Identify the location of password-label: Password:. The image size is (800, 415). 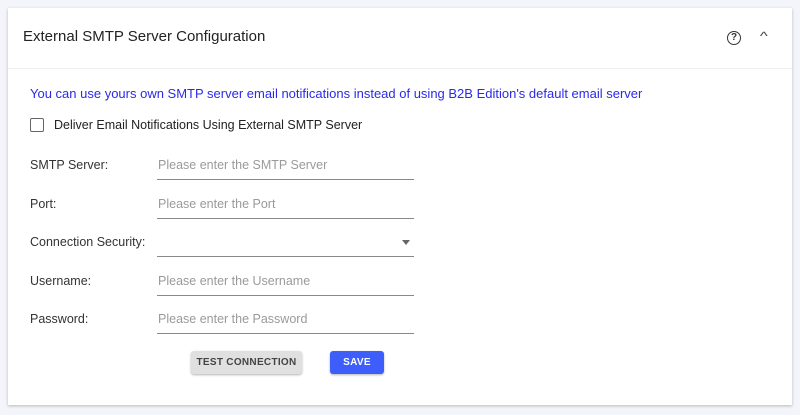
(59, 319).